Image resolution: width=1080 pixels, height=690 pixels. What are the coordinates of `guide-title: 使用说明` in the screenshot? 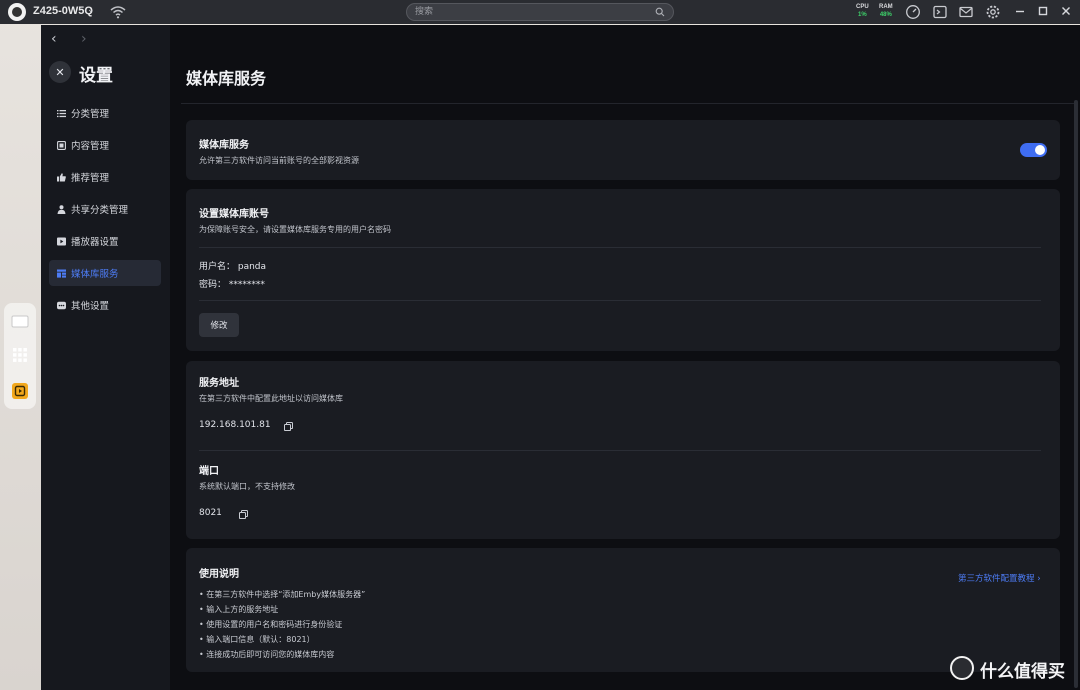 It's located at (219, 574).